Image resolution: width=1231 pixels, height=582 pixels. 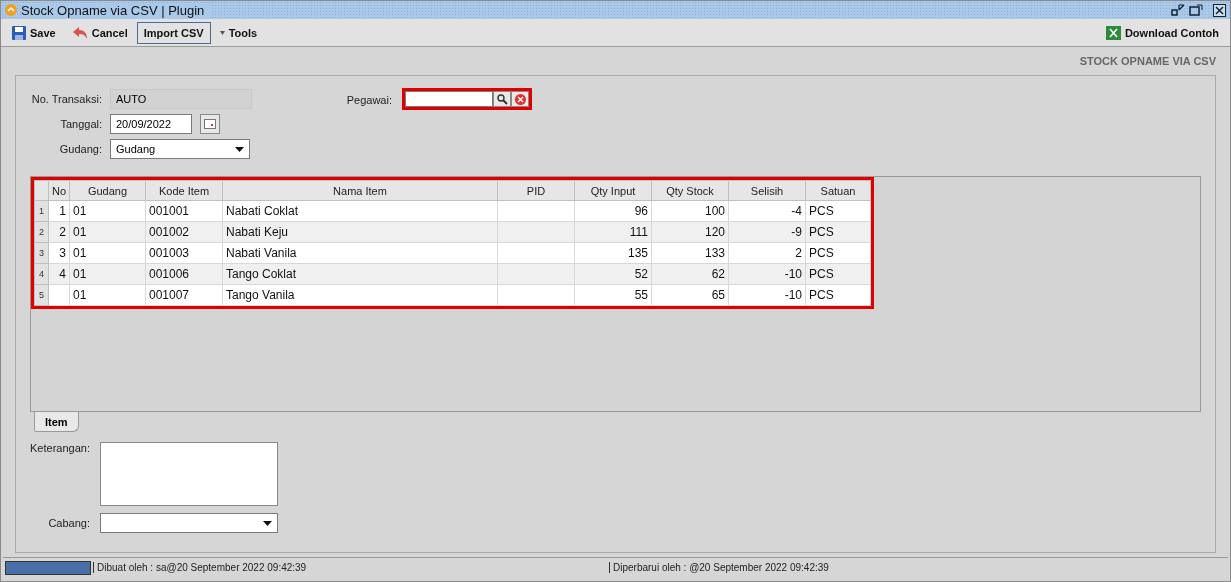 I want to click on toolbar-button: Cancel, so click(x=99, y=32).